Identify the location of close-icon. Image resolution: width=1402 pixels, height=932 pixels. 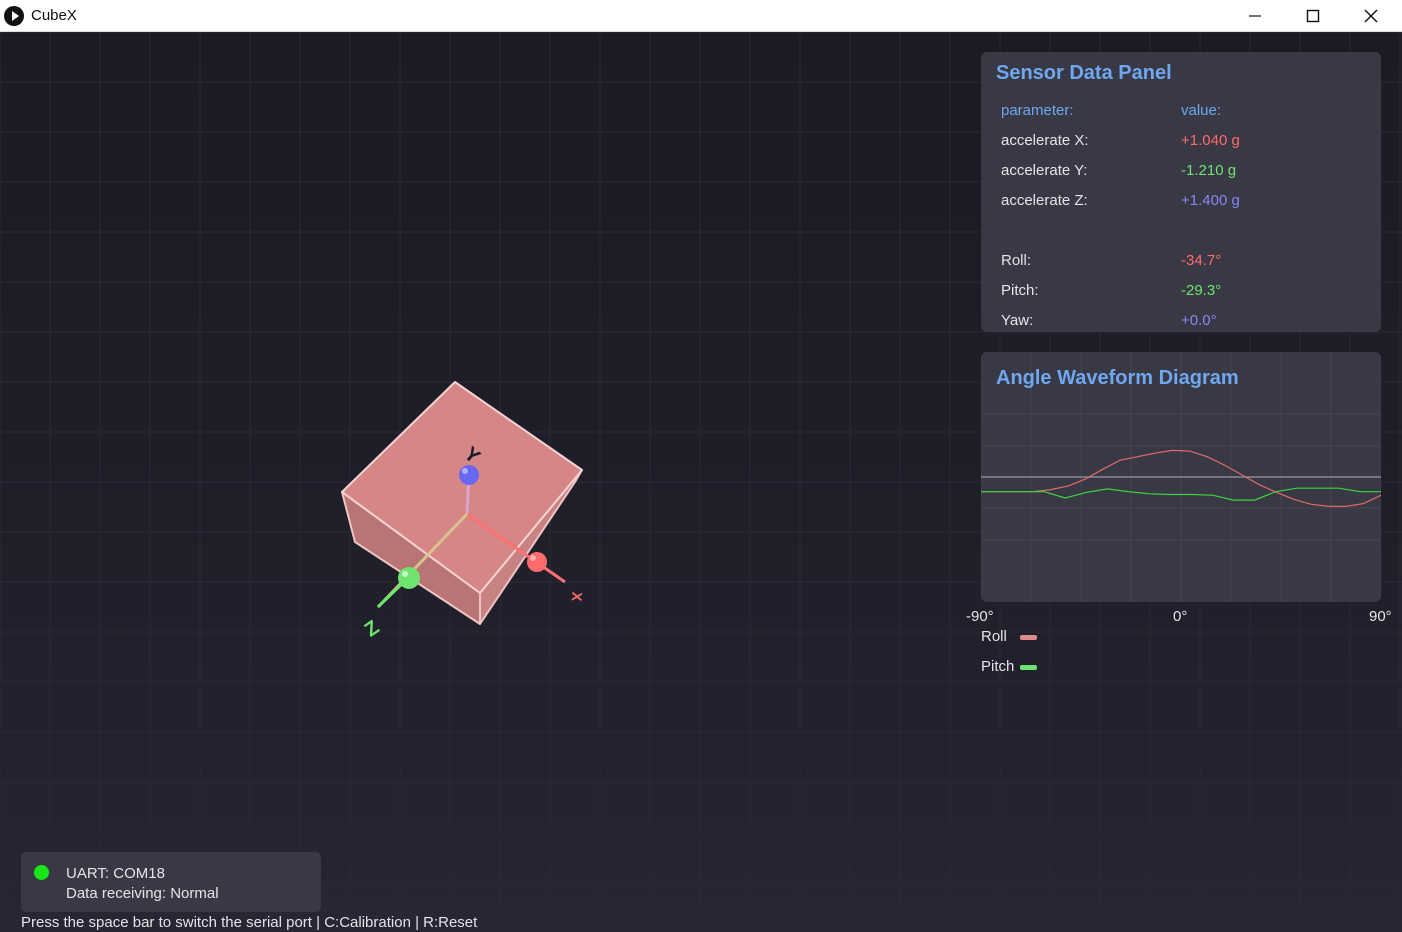
(1371, 16).